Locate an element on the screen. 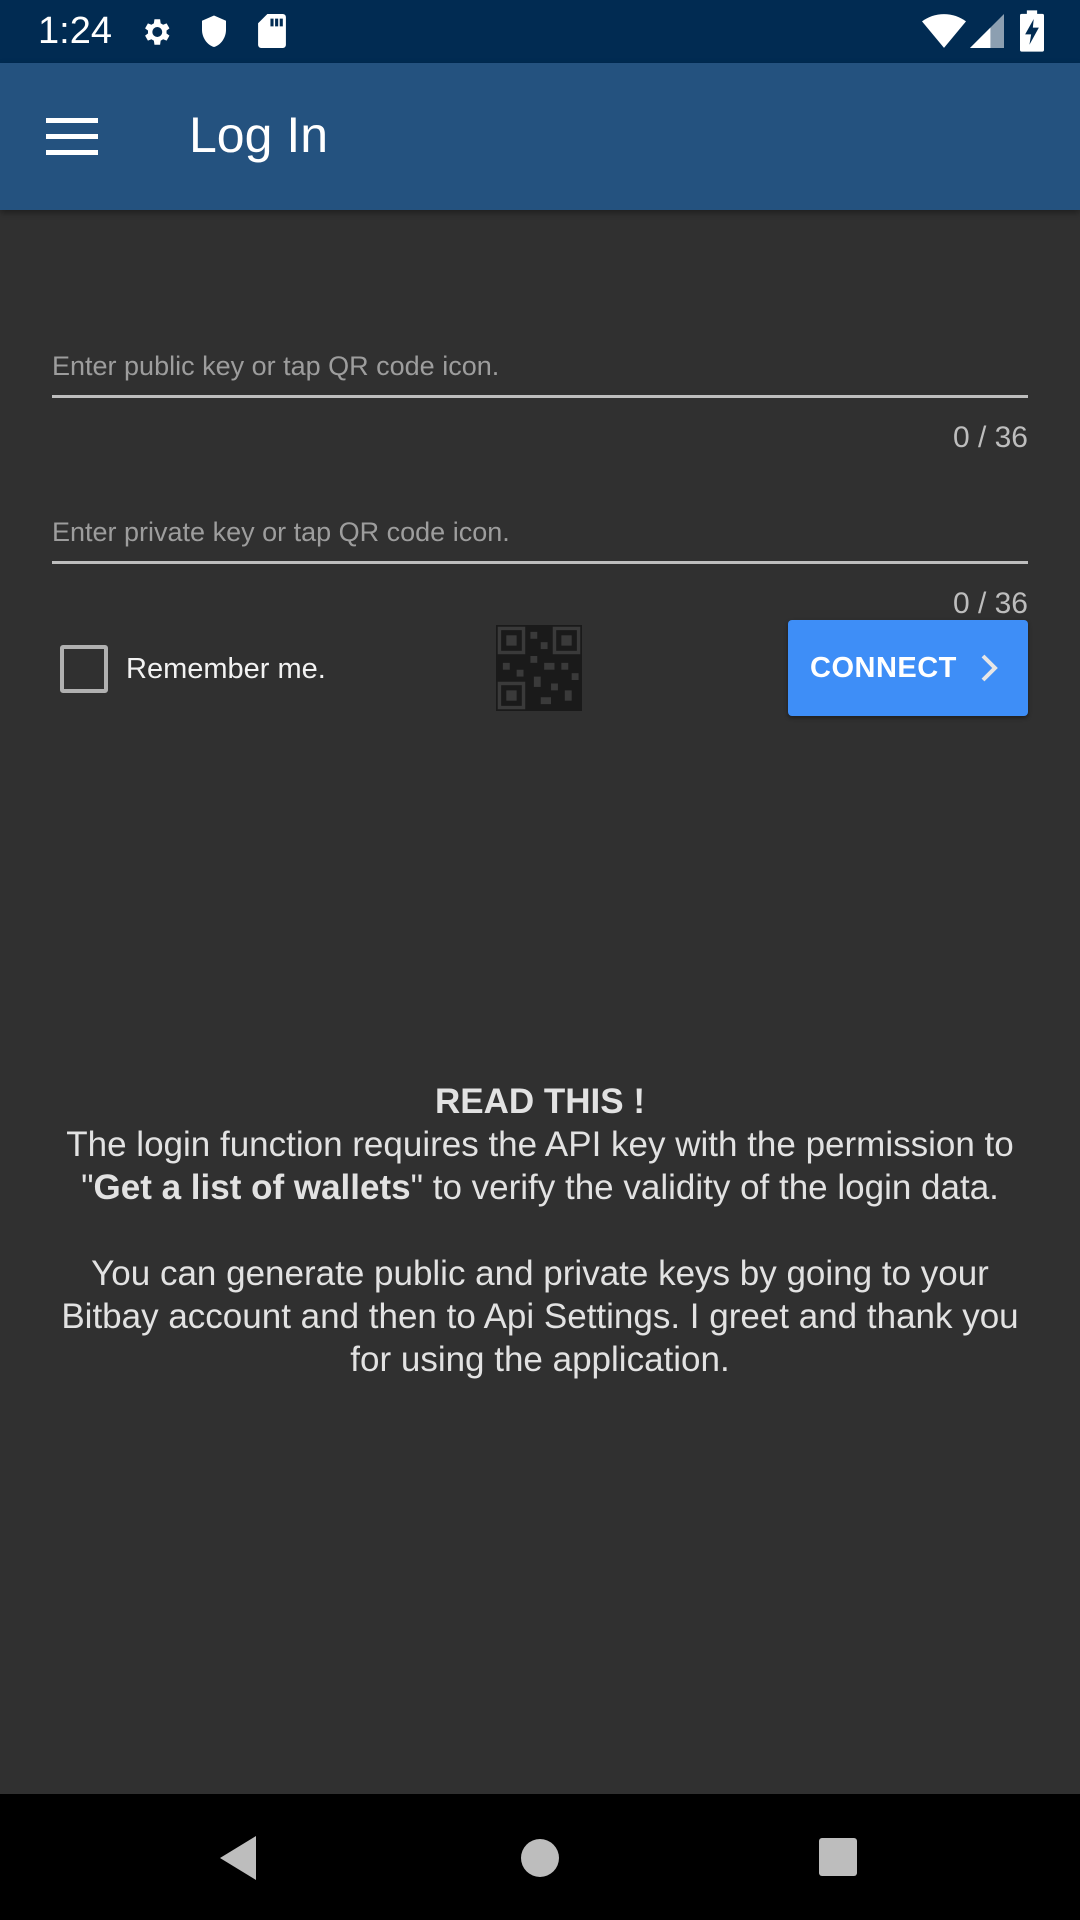  public-key-counter: 0 / 36 is located at coordinates (990, 437).